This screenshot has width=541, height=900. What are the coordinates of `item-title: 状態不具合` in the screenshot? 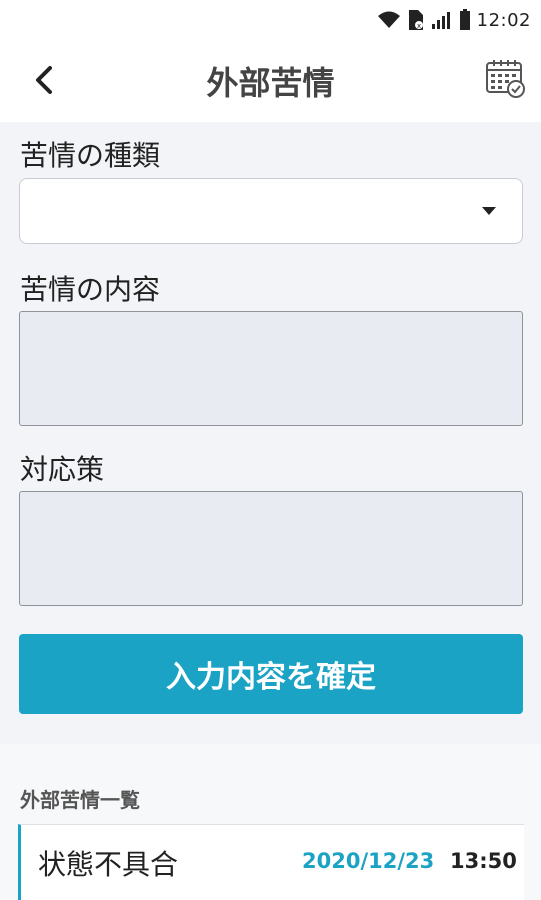 It's located at (108, 864).